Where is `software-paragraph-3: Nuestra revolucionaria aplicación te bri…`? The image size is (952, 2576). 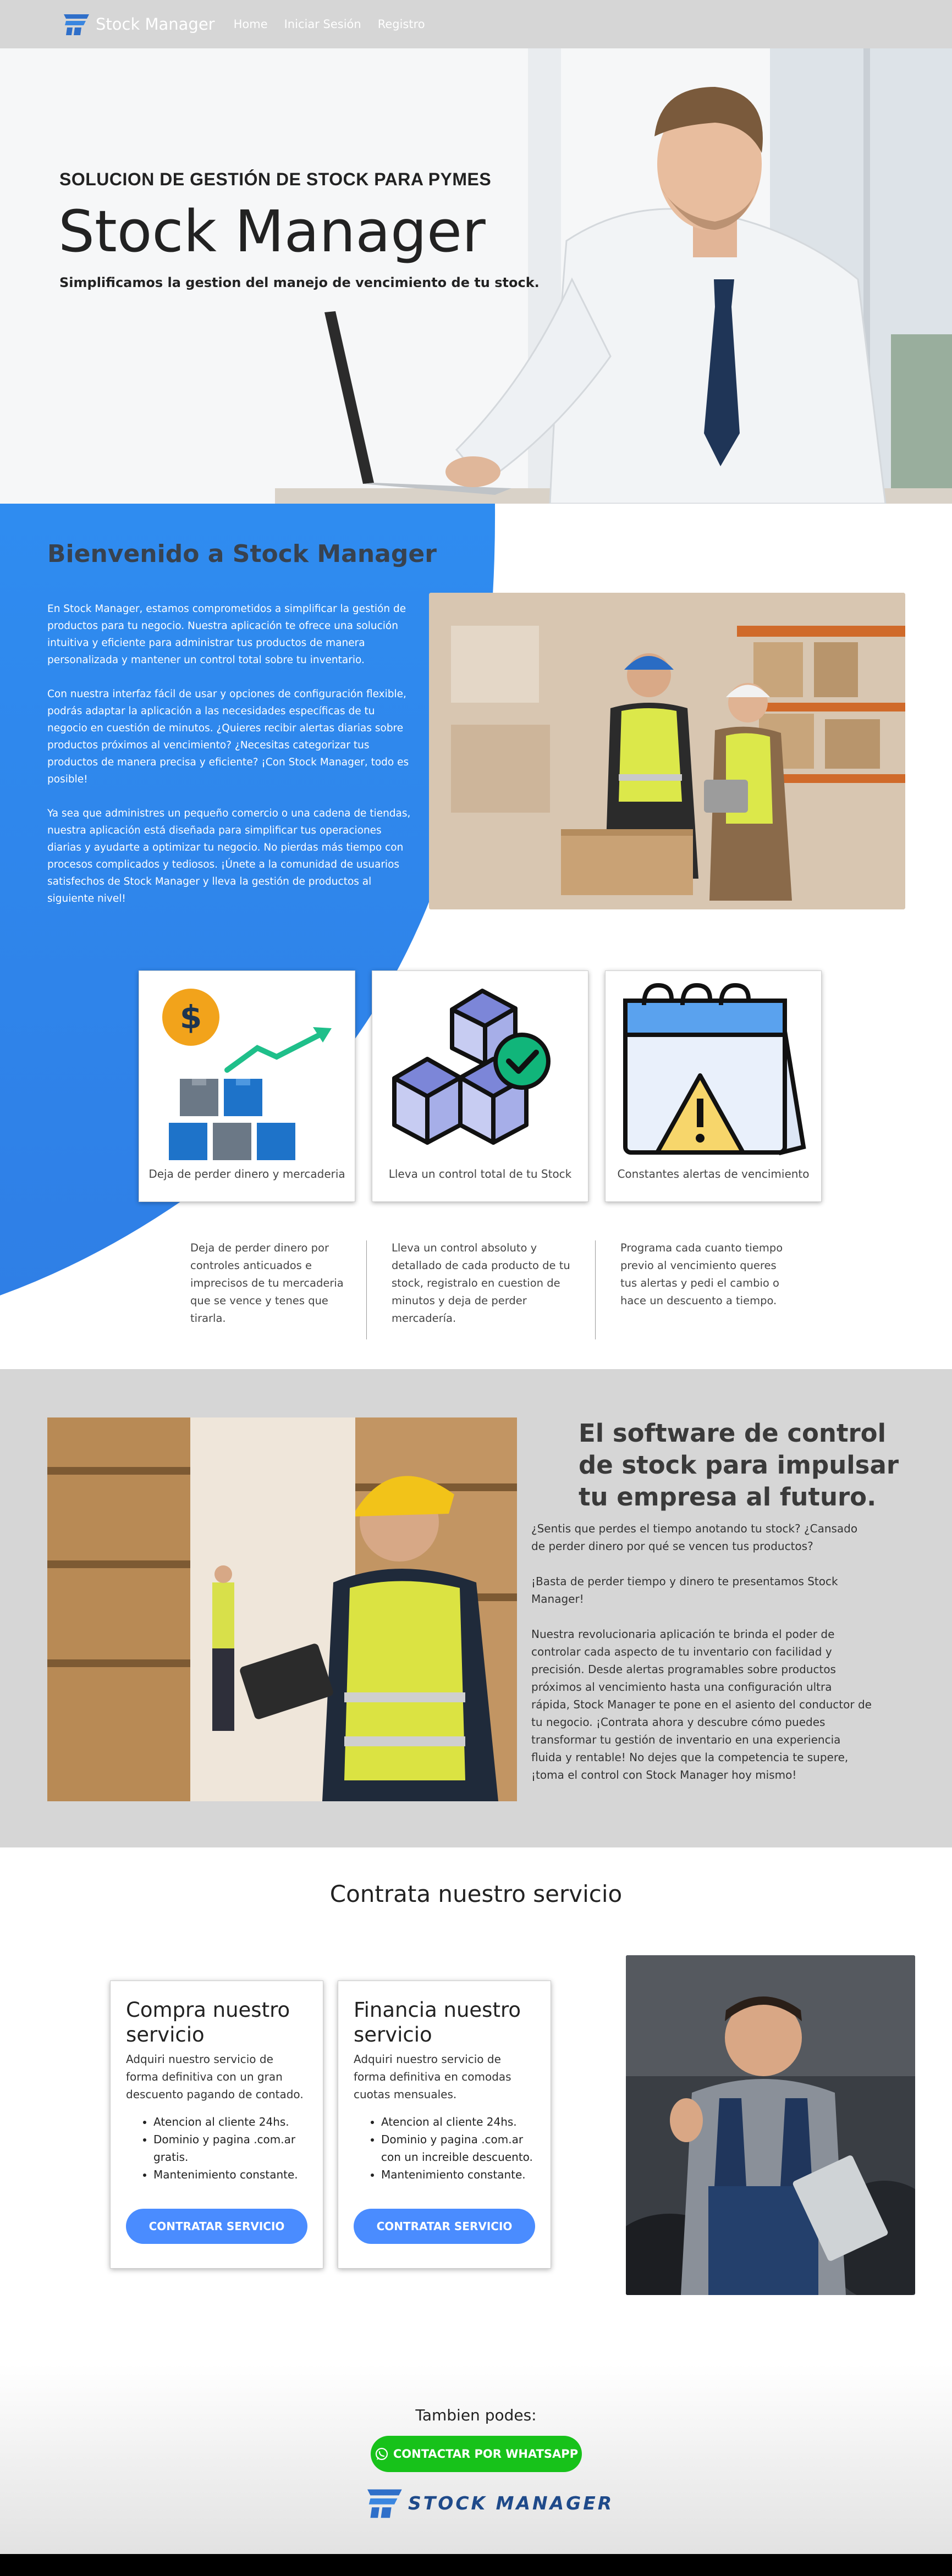
software-paragraph-3: Nuestra revolucionaria aplicación te bri… is located at coordinates (701, 1704).